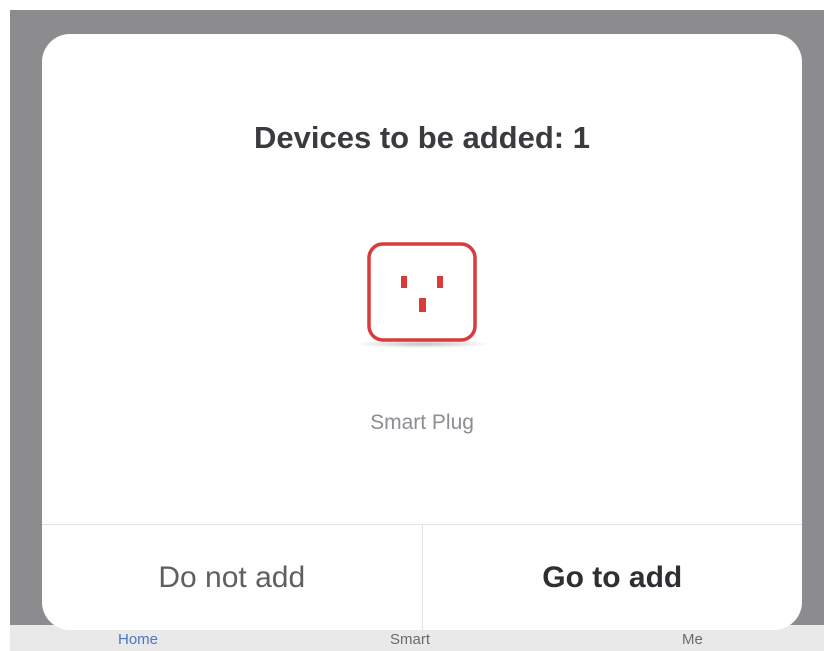 The image size is (824, 651). Describe the element at coordinates (692, 639) in the screenshot. I see `tab-me: Me` at that location.